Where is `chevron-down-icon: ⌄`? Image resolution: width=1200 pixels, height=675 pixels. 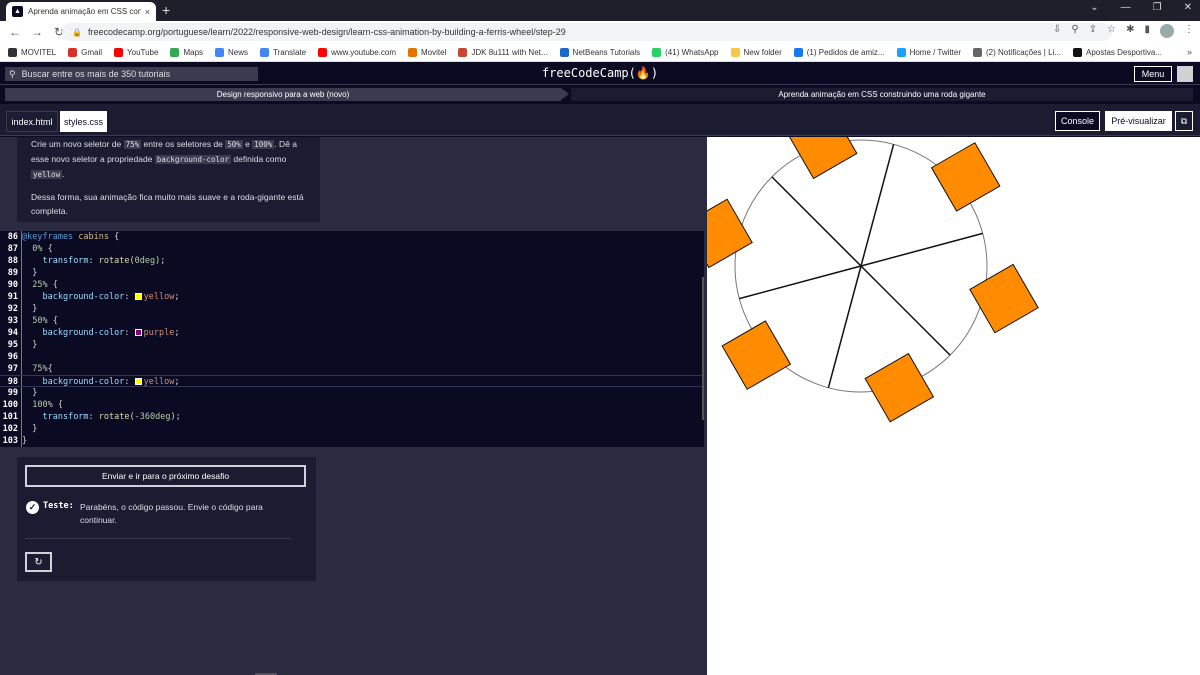
chevron-down-icon: ⌄ is located at coordinates (1094, 7).